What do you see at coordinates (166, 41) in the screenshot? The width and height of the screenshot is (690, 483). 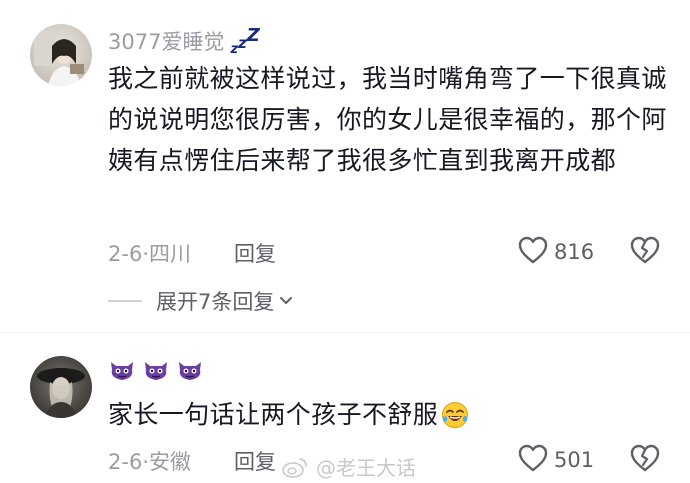 I see `username-text: 3077爱睡觉` at bounding box center [166, 41].